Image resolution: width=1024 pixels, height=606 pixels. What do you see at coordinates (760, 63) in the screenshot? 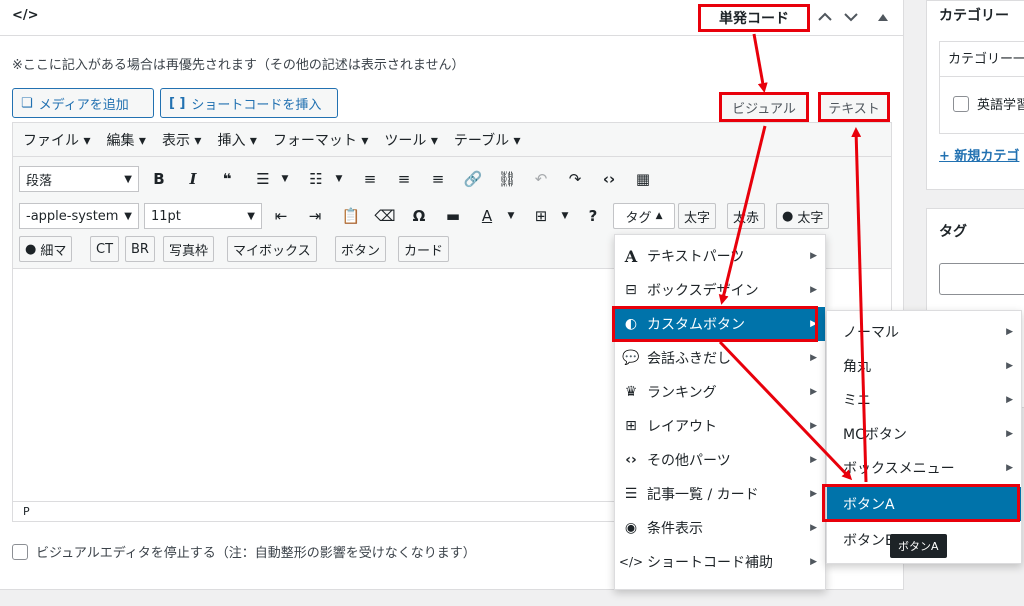
I see `arrow-title-to-visual` at bounding box center [760, 63].